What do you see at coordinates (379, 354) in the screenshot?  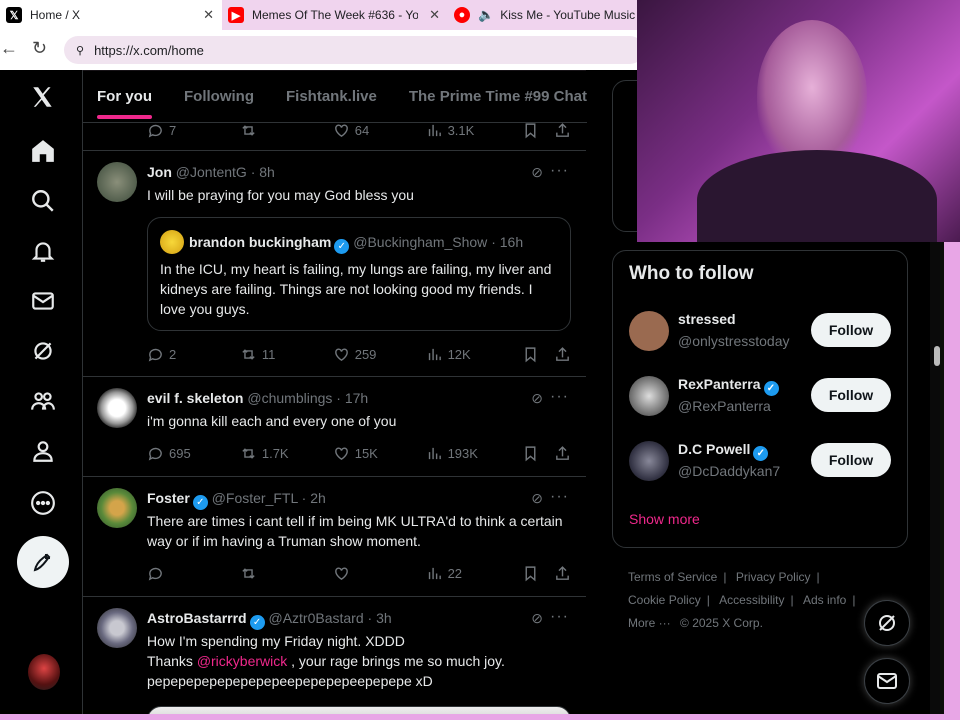 I see `like-button: 259` at bounding box center [379, 354].